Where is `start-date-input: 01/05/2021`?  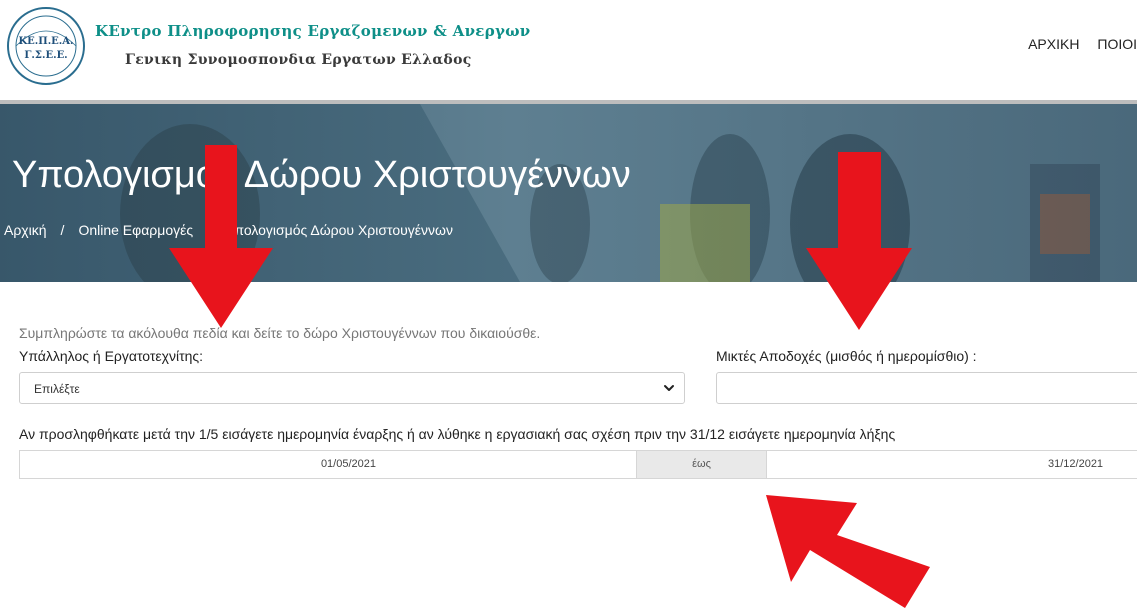
start-date-input: 01/05/2021 is located at coordinates (328, 464).